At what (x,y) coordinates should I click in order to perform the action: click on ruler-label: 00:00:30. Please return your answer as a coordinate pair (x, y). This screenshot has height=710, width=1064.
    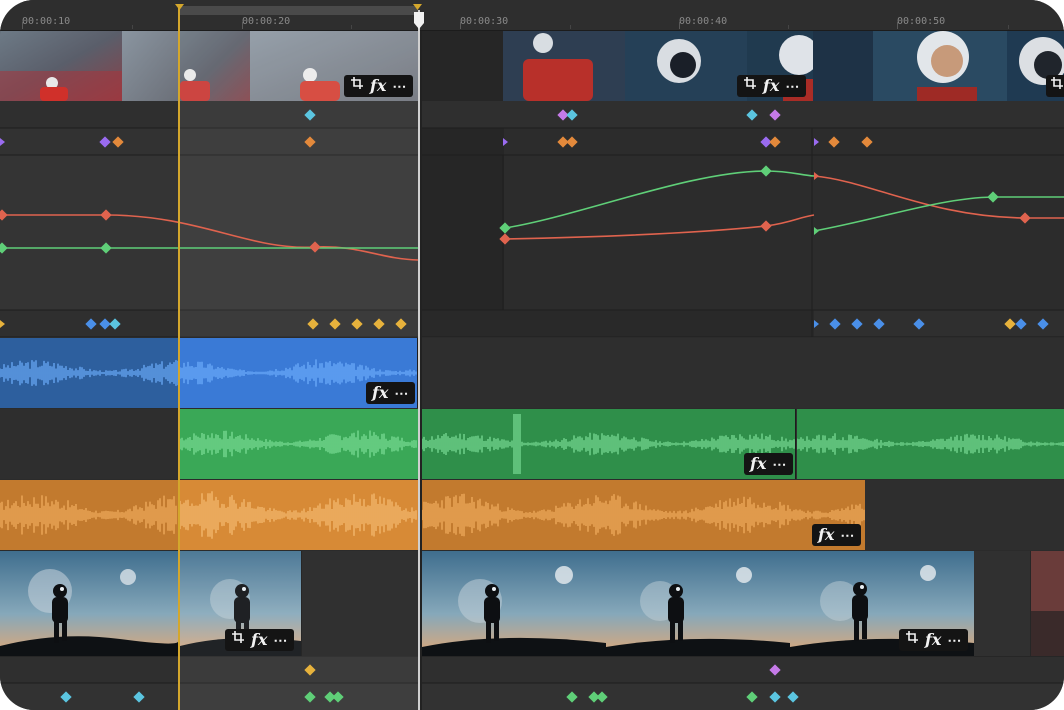
    Looking at the image, I should click on (484, 21).